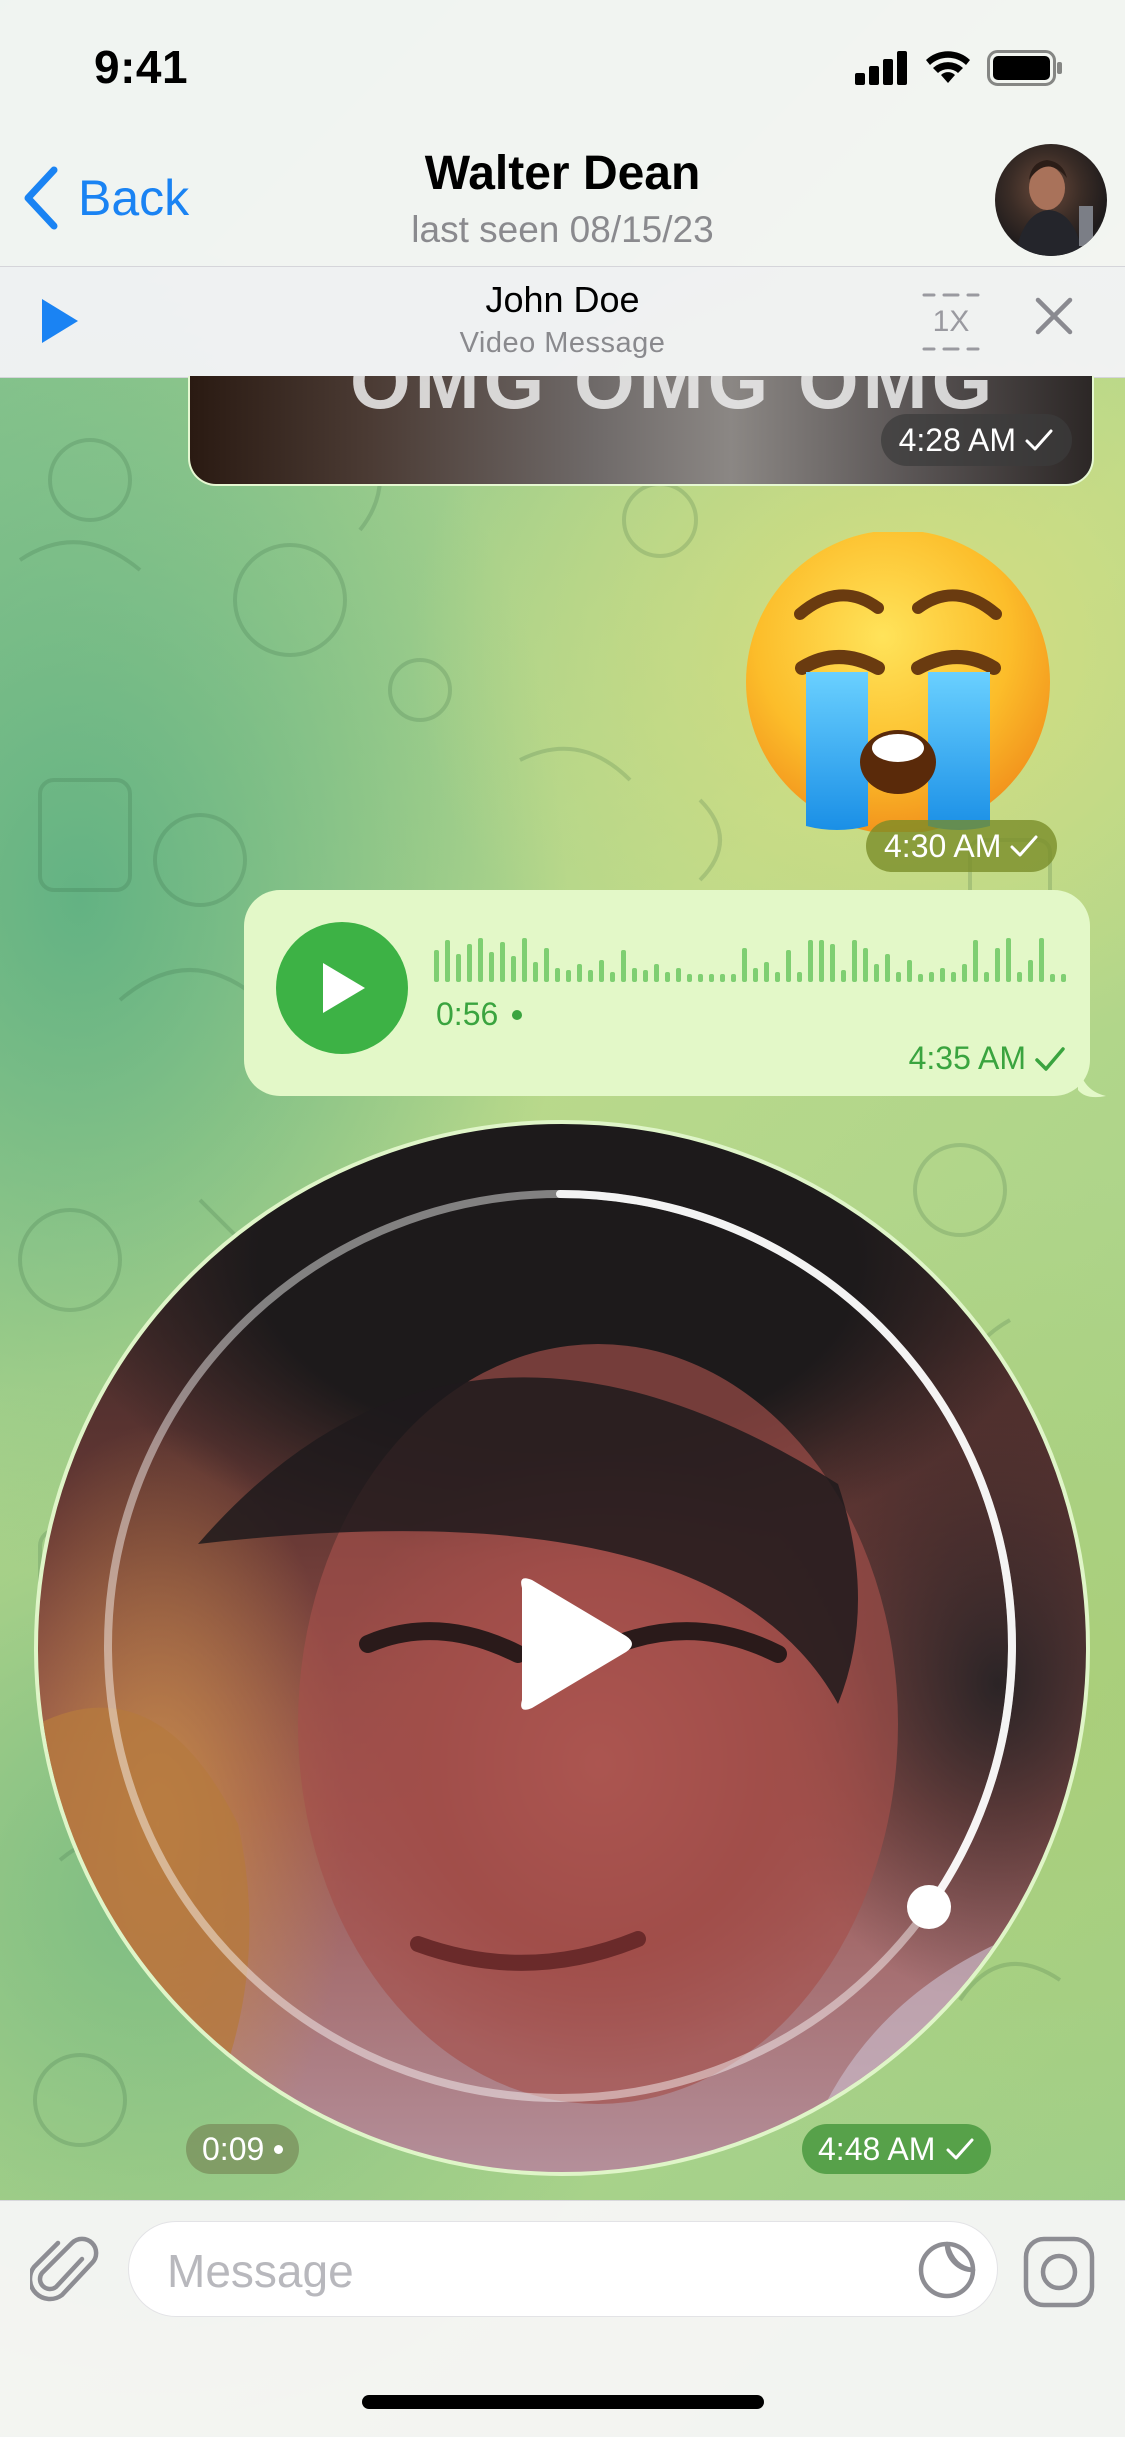 The height and width of the screenshot is (2437, 1125). I want to click on voice-duration-label: 0:56, so click(467, 1014).